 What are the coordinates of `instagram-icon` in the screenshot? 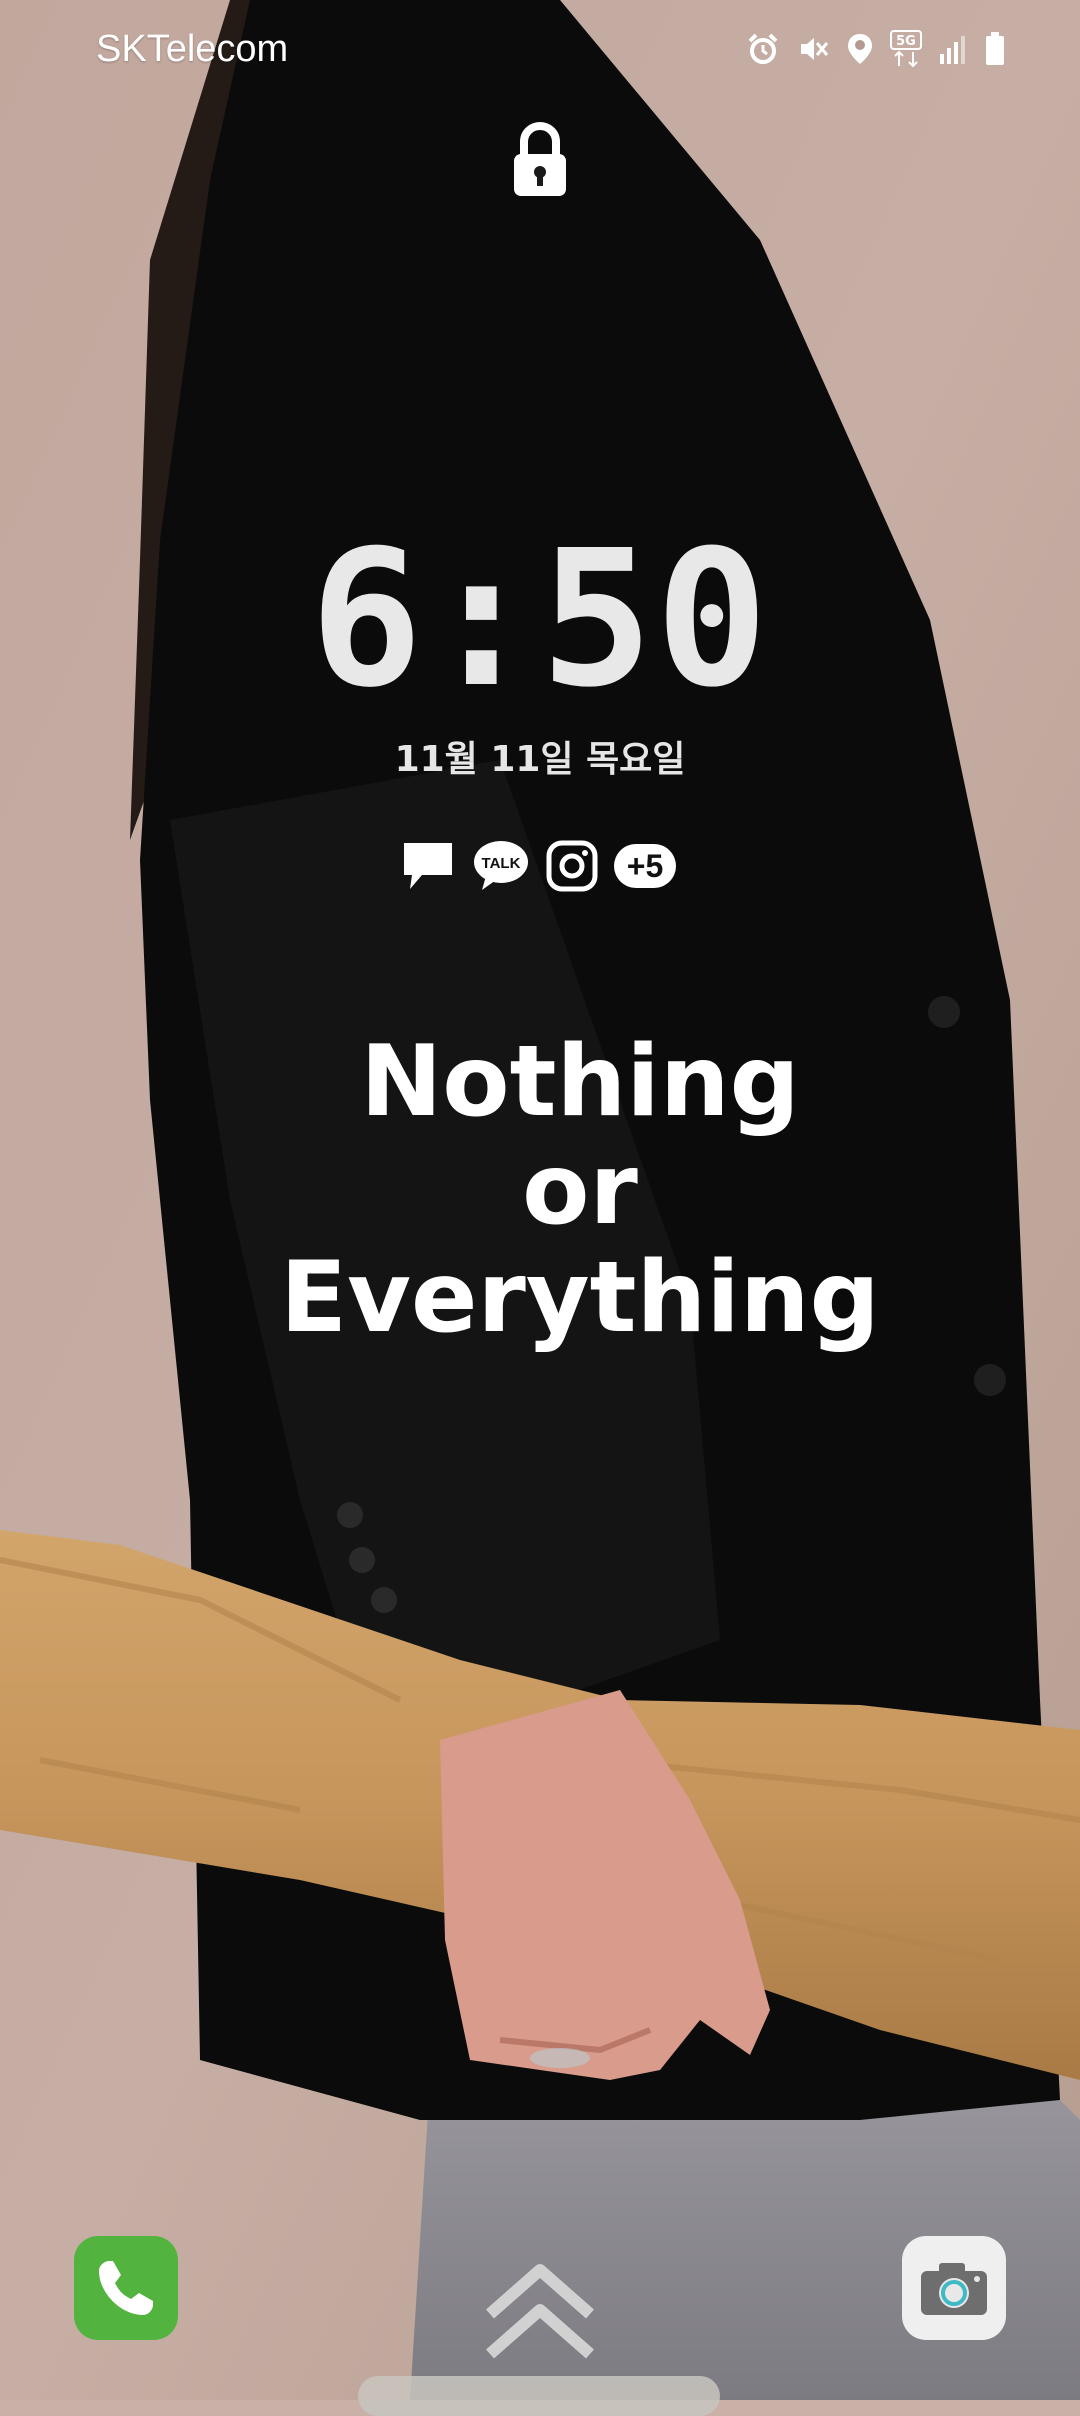 It's located at (572, 866).